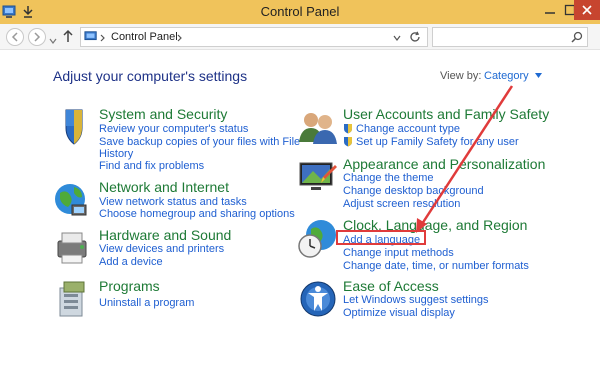 The image size is (600, 366). What do you see at coordinates (164, 187) in the screenshot?
I see `category-title-network-internet: Network and Internet` at bounding box center [164, 187].